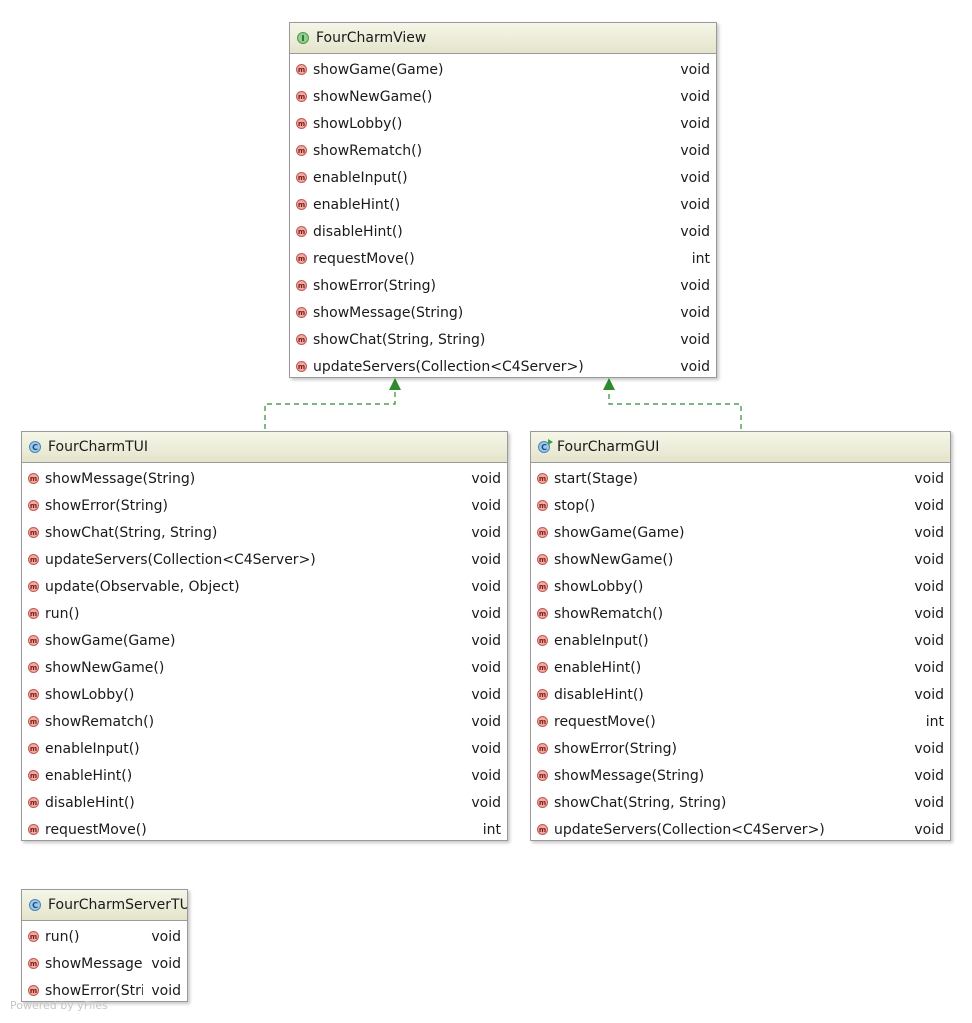  I want to click on watermark: Powered by yFiles, so click(59, 1005).